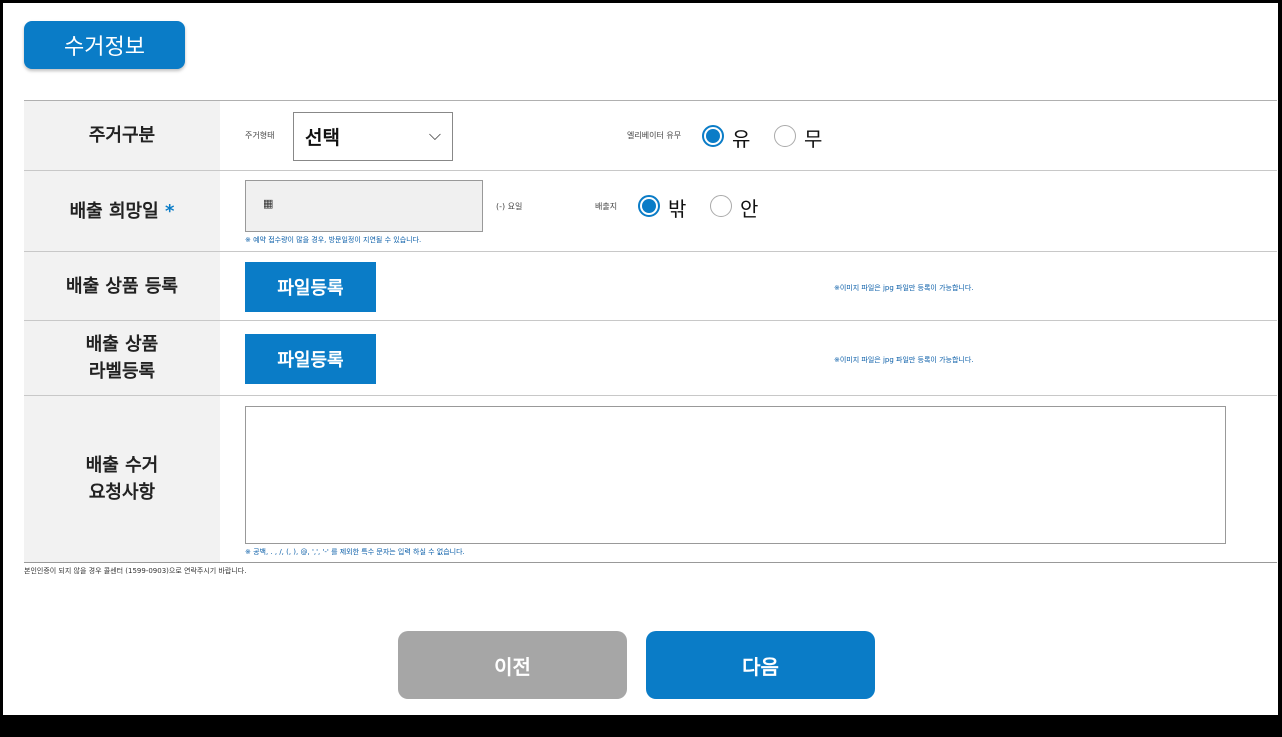  Describe the element at coordinates (122, 371) in the screenshot. I see `label-upload-line2: 라벨등록` at that location.